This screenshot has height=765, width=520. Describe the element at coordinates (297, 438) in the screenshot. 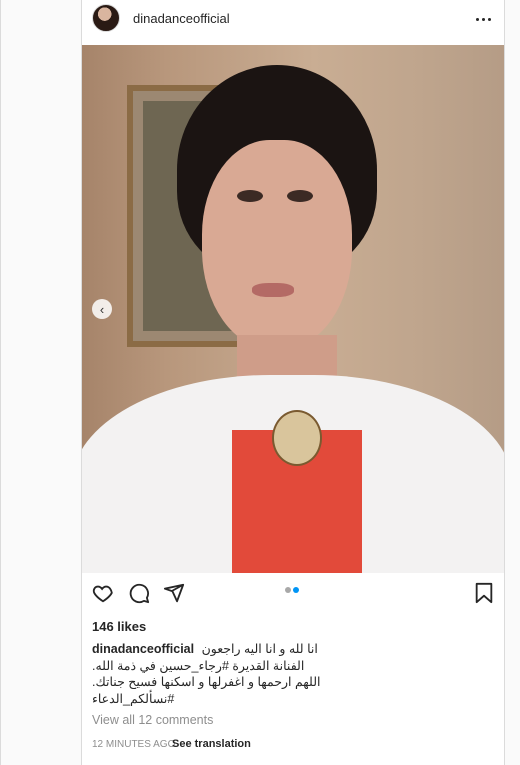

I see `pendant` at that location.